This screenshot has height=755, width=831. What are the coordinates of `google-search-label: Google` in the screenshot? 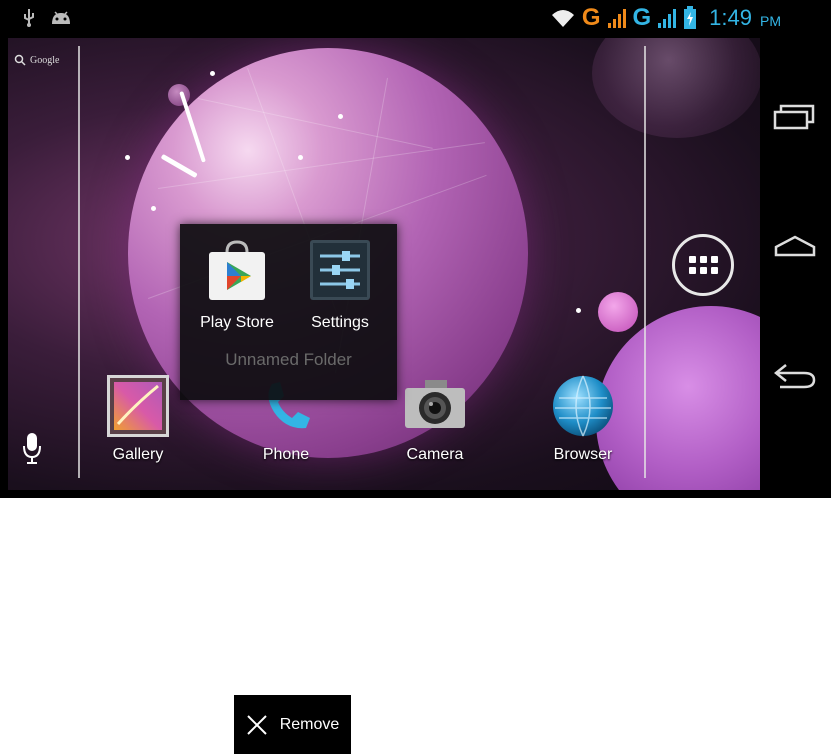 It's located at (45, 60).